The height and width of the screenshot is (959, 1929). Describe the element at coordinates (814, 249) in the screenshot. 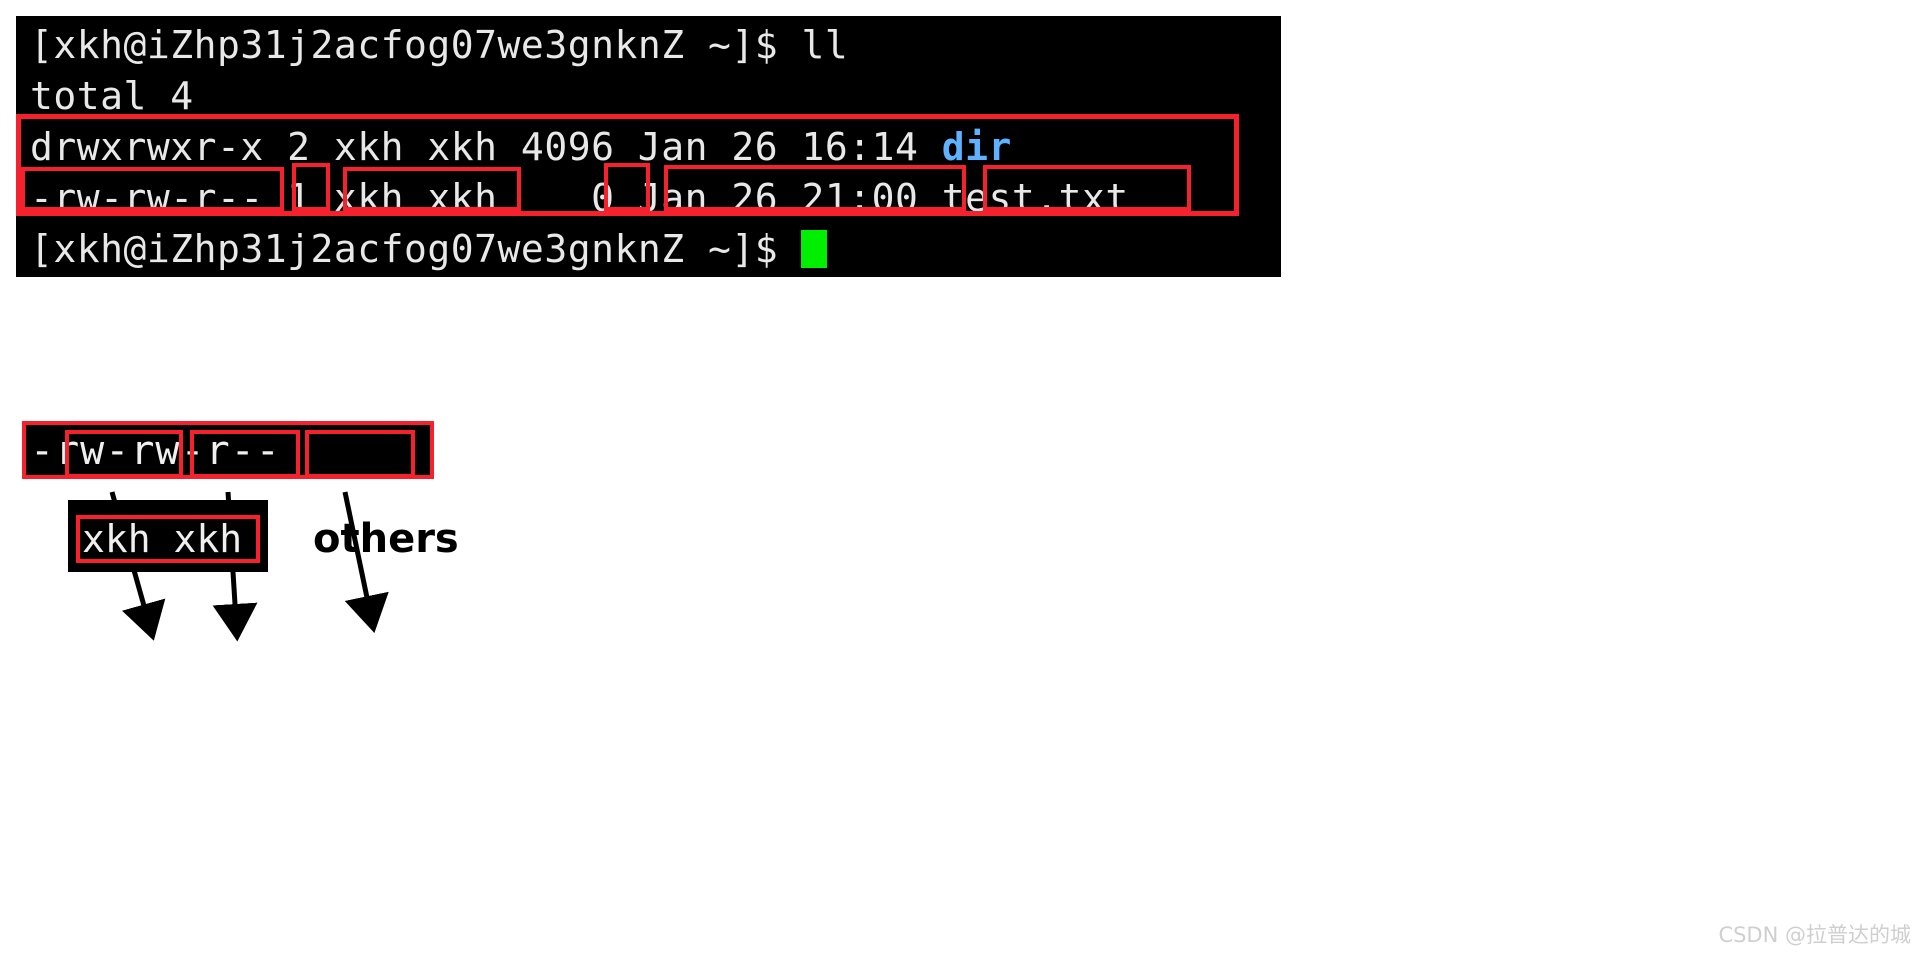

I see `terminal-cursor-block` at that location.